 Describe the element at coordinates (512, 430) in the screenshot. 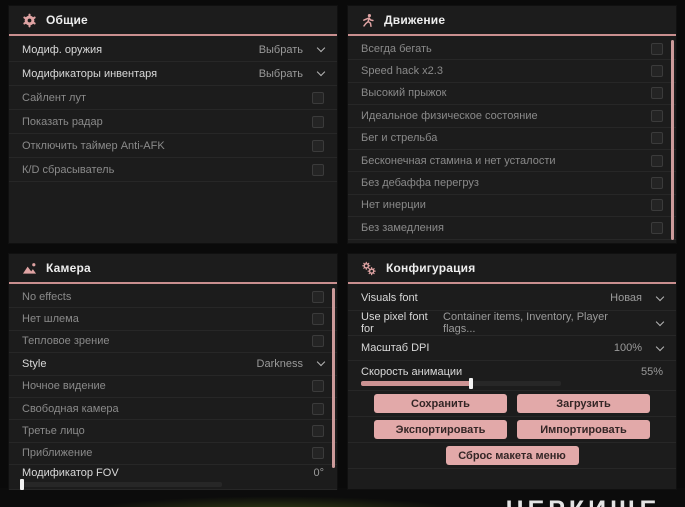

I see `button-row: Экспортировать Импортировать` at that location.